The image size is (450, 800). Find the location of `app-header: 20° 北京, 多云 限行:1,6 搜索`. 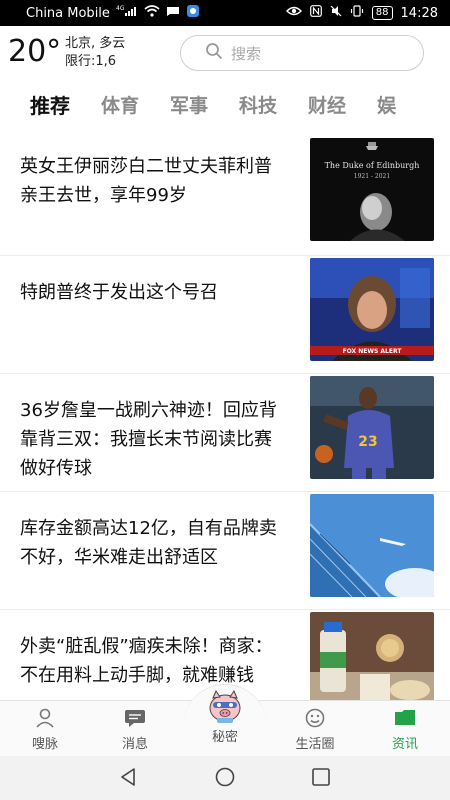

app-header: 20° 北京, 多云 限行:1,6 搜索 is located at coordinates (225, 52).